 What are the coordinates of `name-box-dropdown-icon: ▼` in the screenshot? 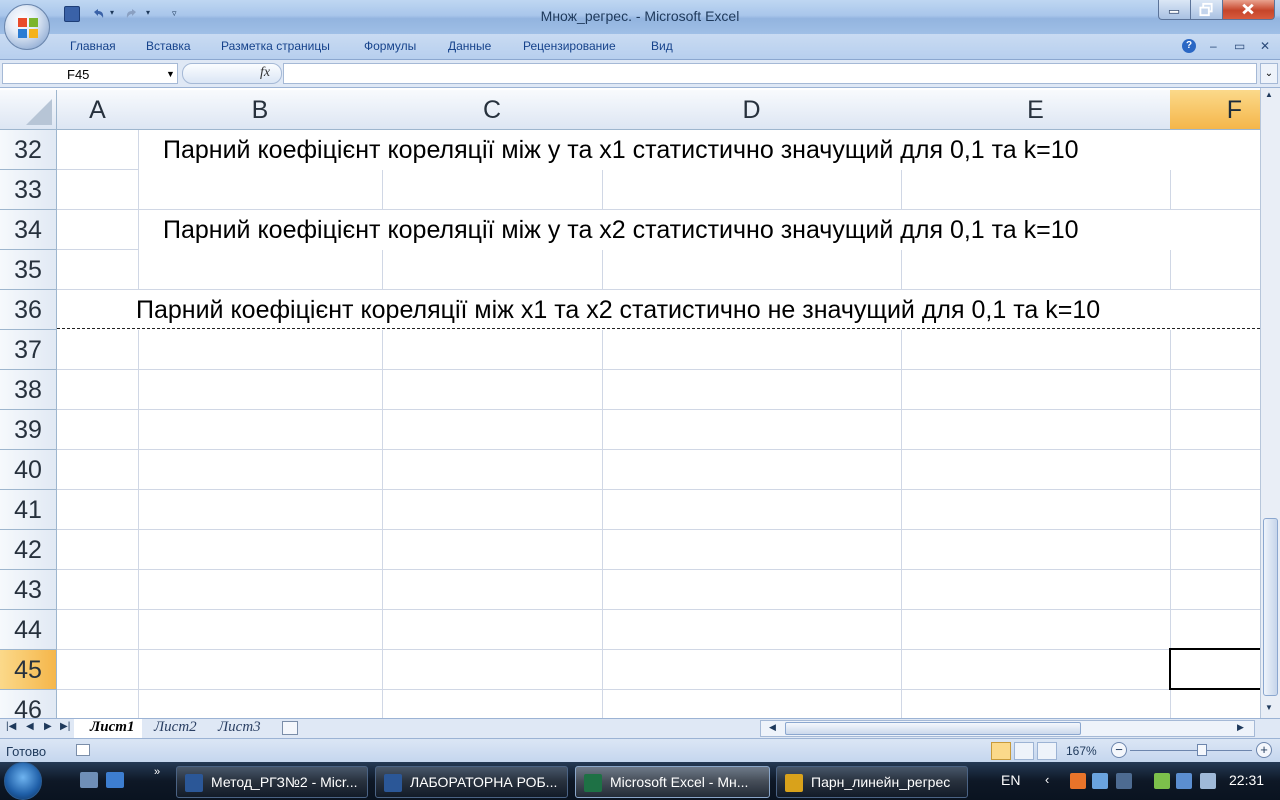 It's located at (170, 74).